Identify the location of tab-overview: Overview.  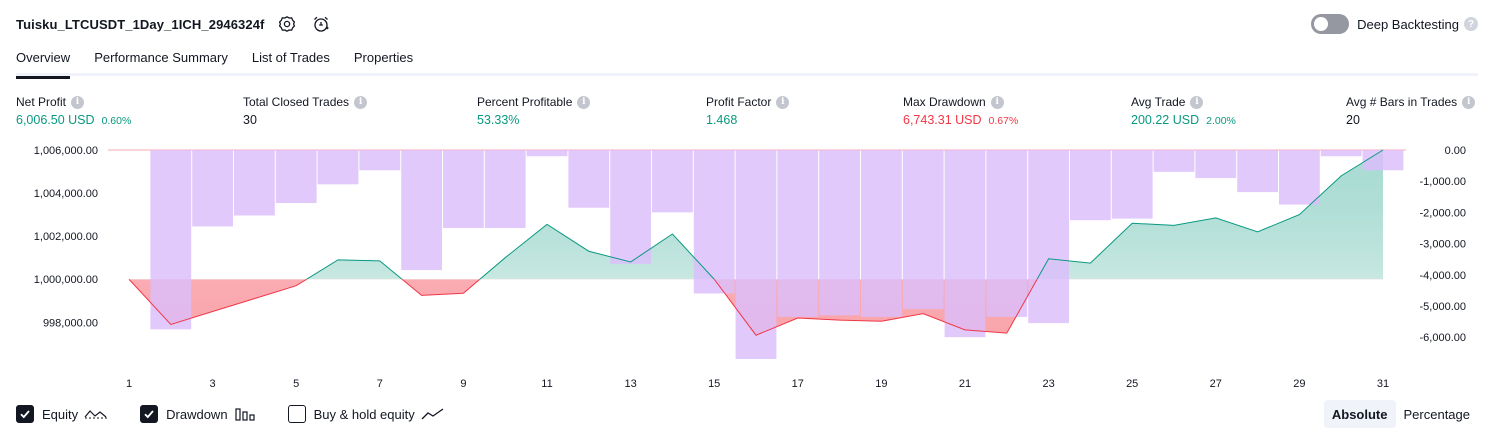
(43, 62).